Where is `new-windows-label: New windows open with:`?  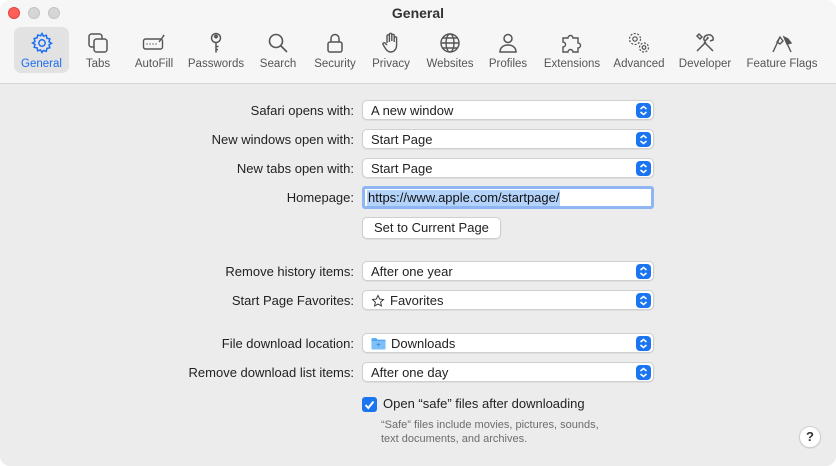
new-windows-label: New windows open with: is located at coordinates (283, 139).